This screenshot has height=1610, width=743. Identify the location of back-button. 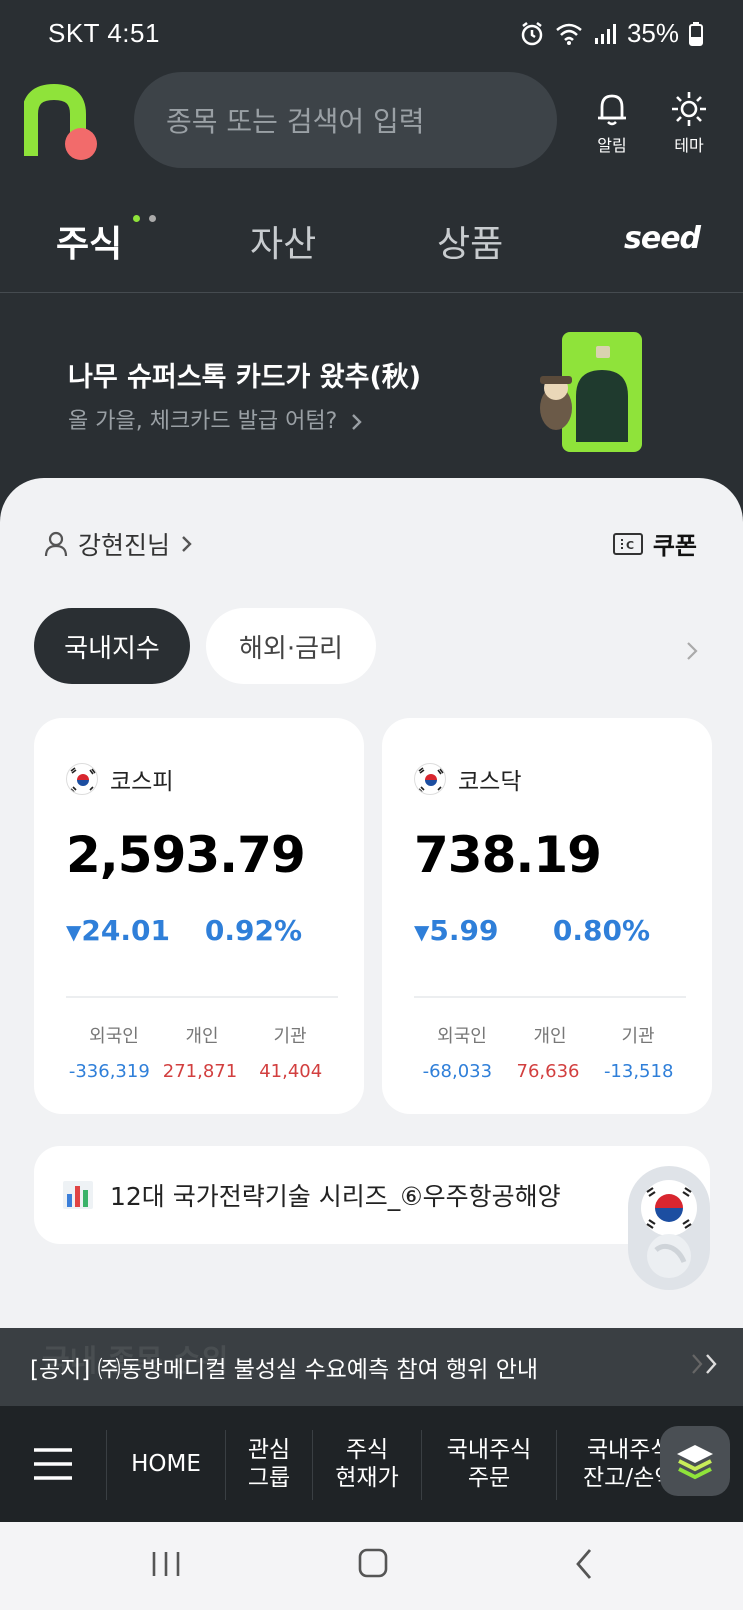
(584, 1566).